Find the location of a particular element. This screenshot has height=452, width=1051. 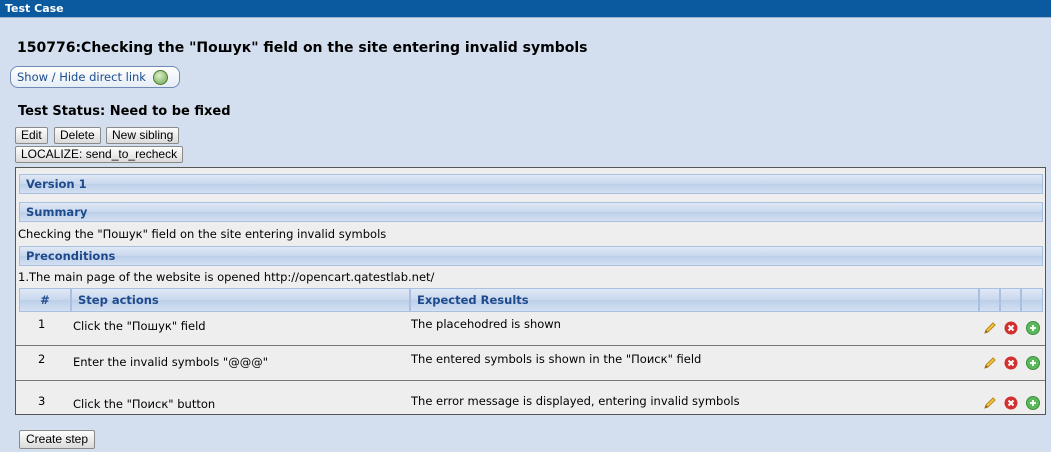

step-number: 2 is located at coordinates (42, 359).